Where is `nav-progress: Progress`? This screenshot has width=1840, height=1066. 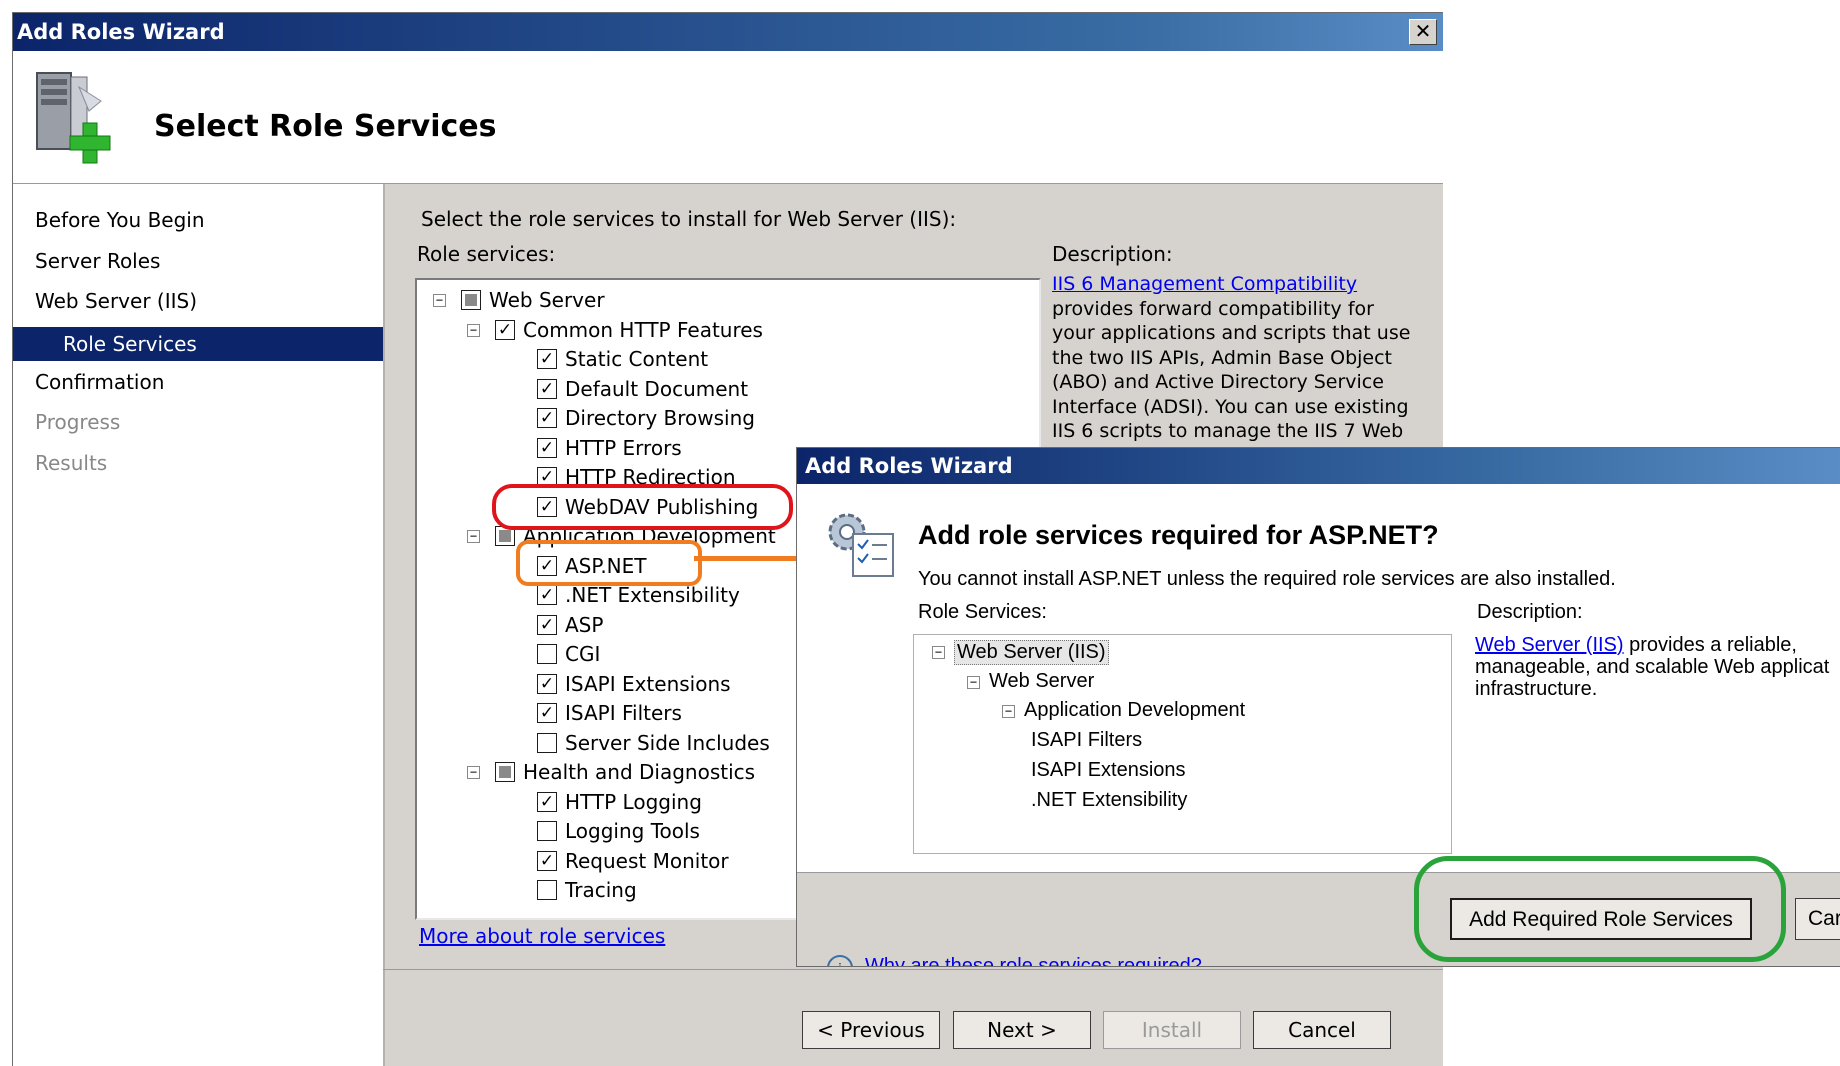 nav-progress: Progress is located at coordinates (78, 422).